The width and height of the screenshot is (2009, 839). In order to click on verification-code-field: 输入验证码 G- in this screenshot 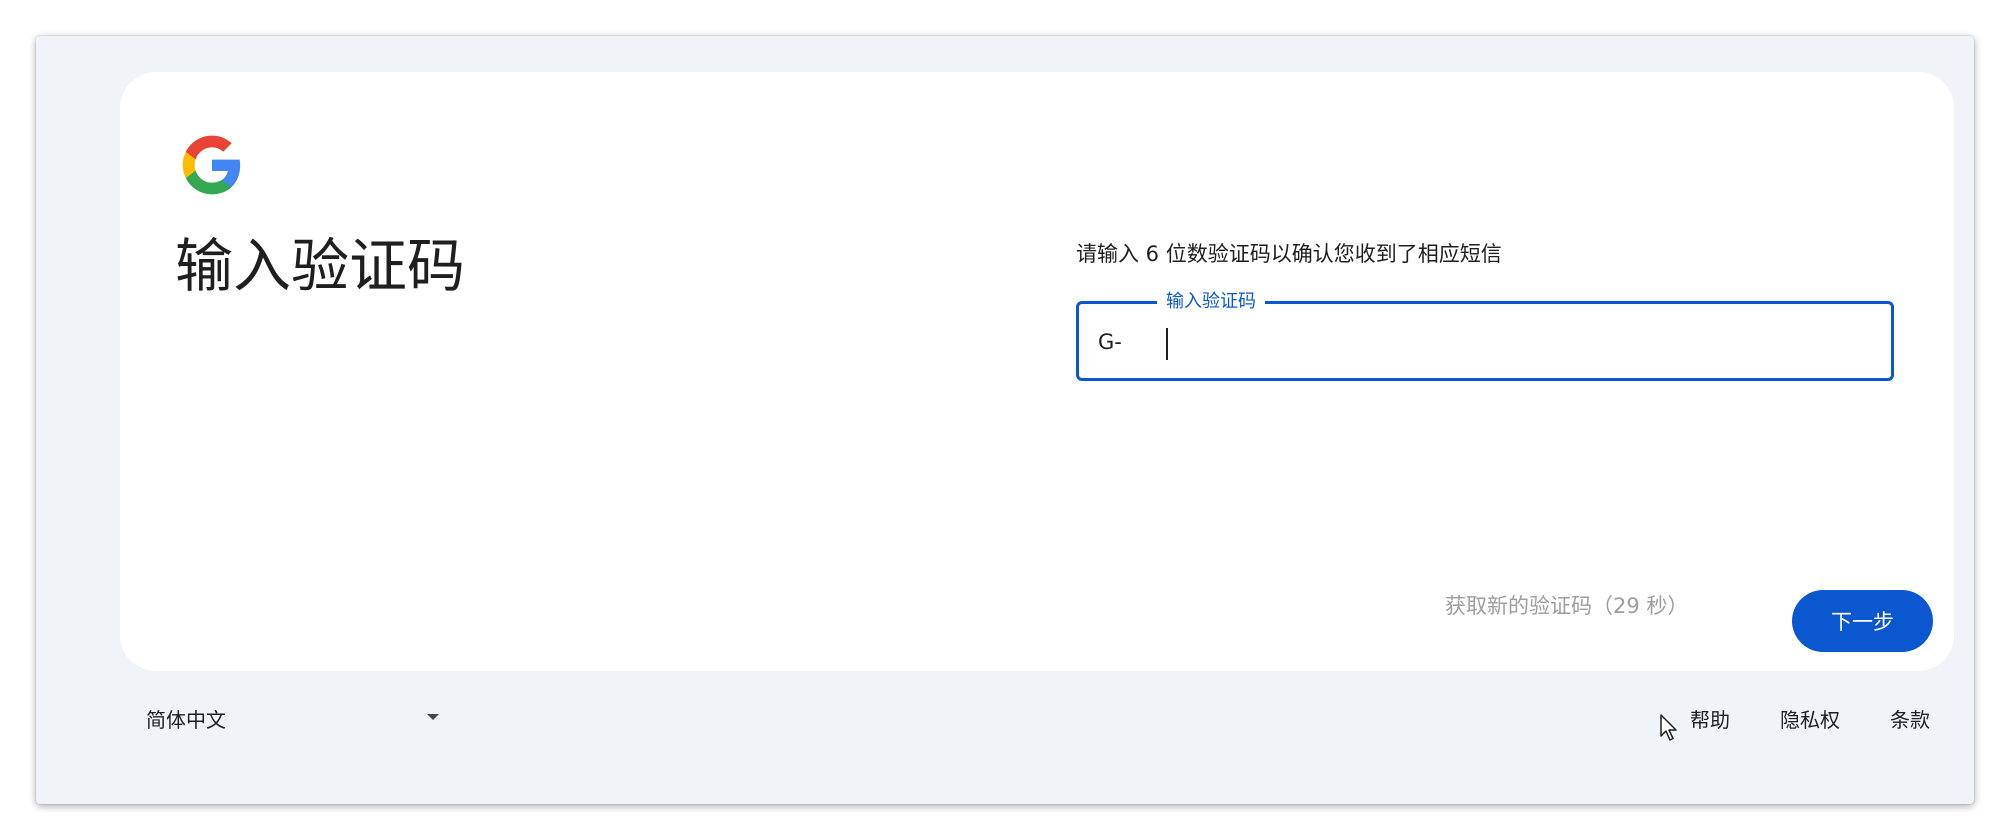, I will do `click(1485, 335)`.